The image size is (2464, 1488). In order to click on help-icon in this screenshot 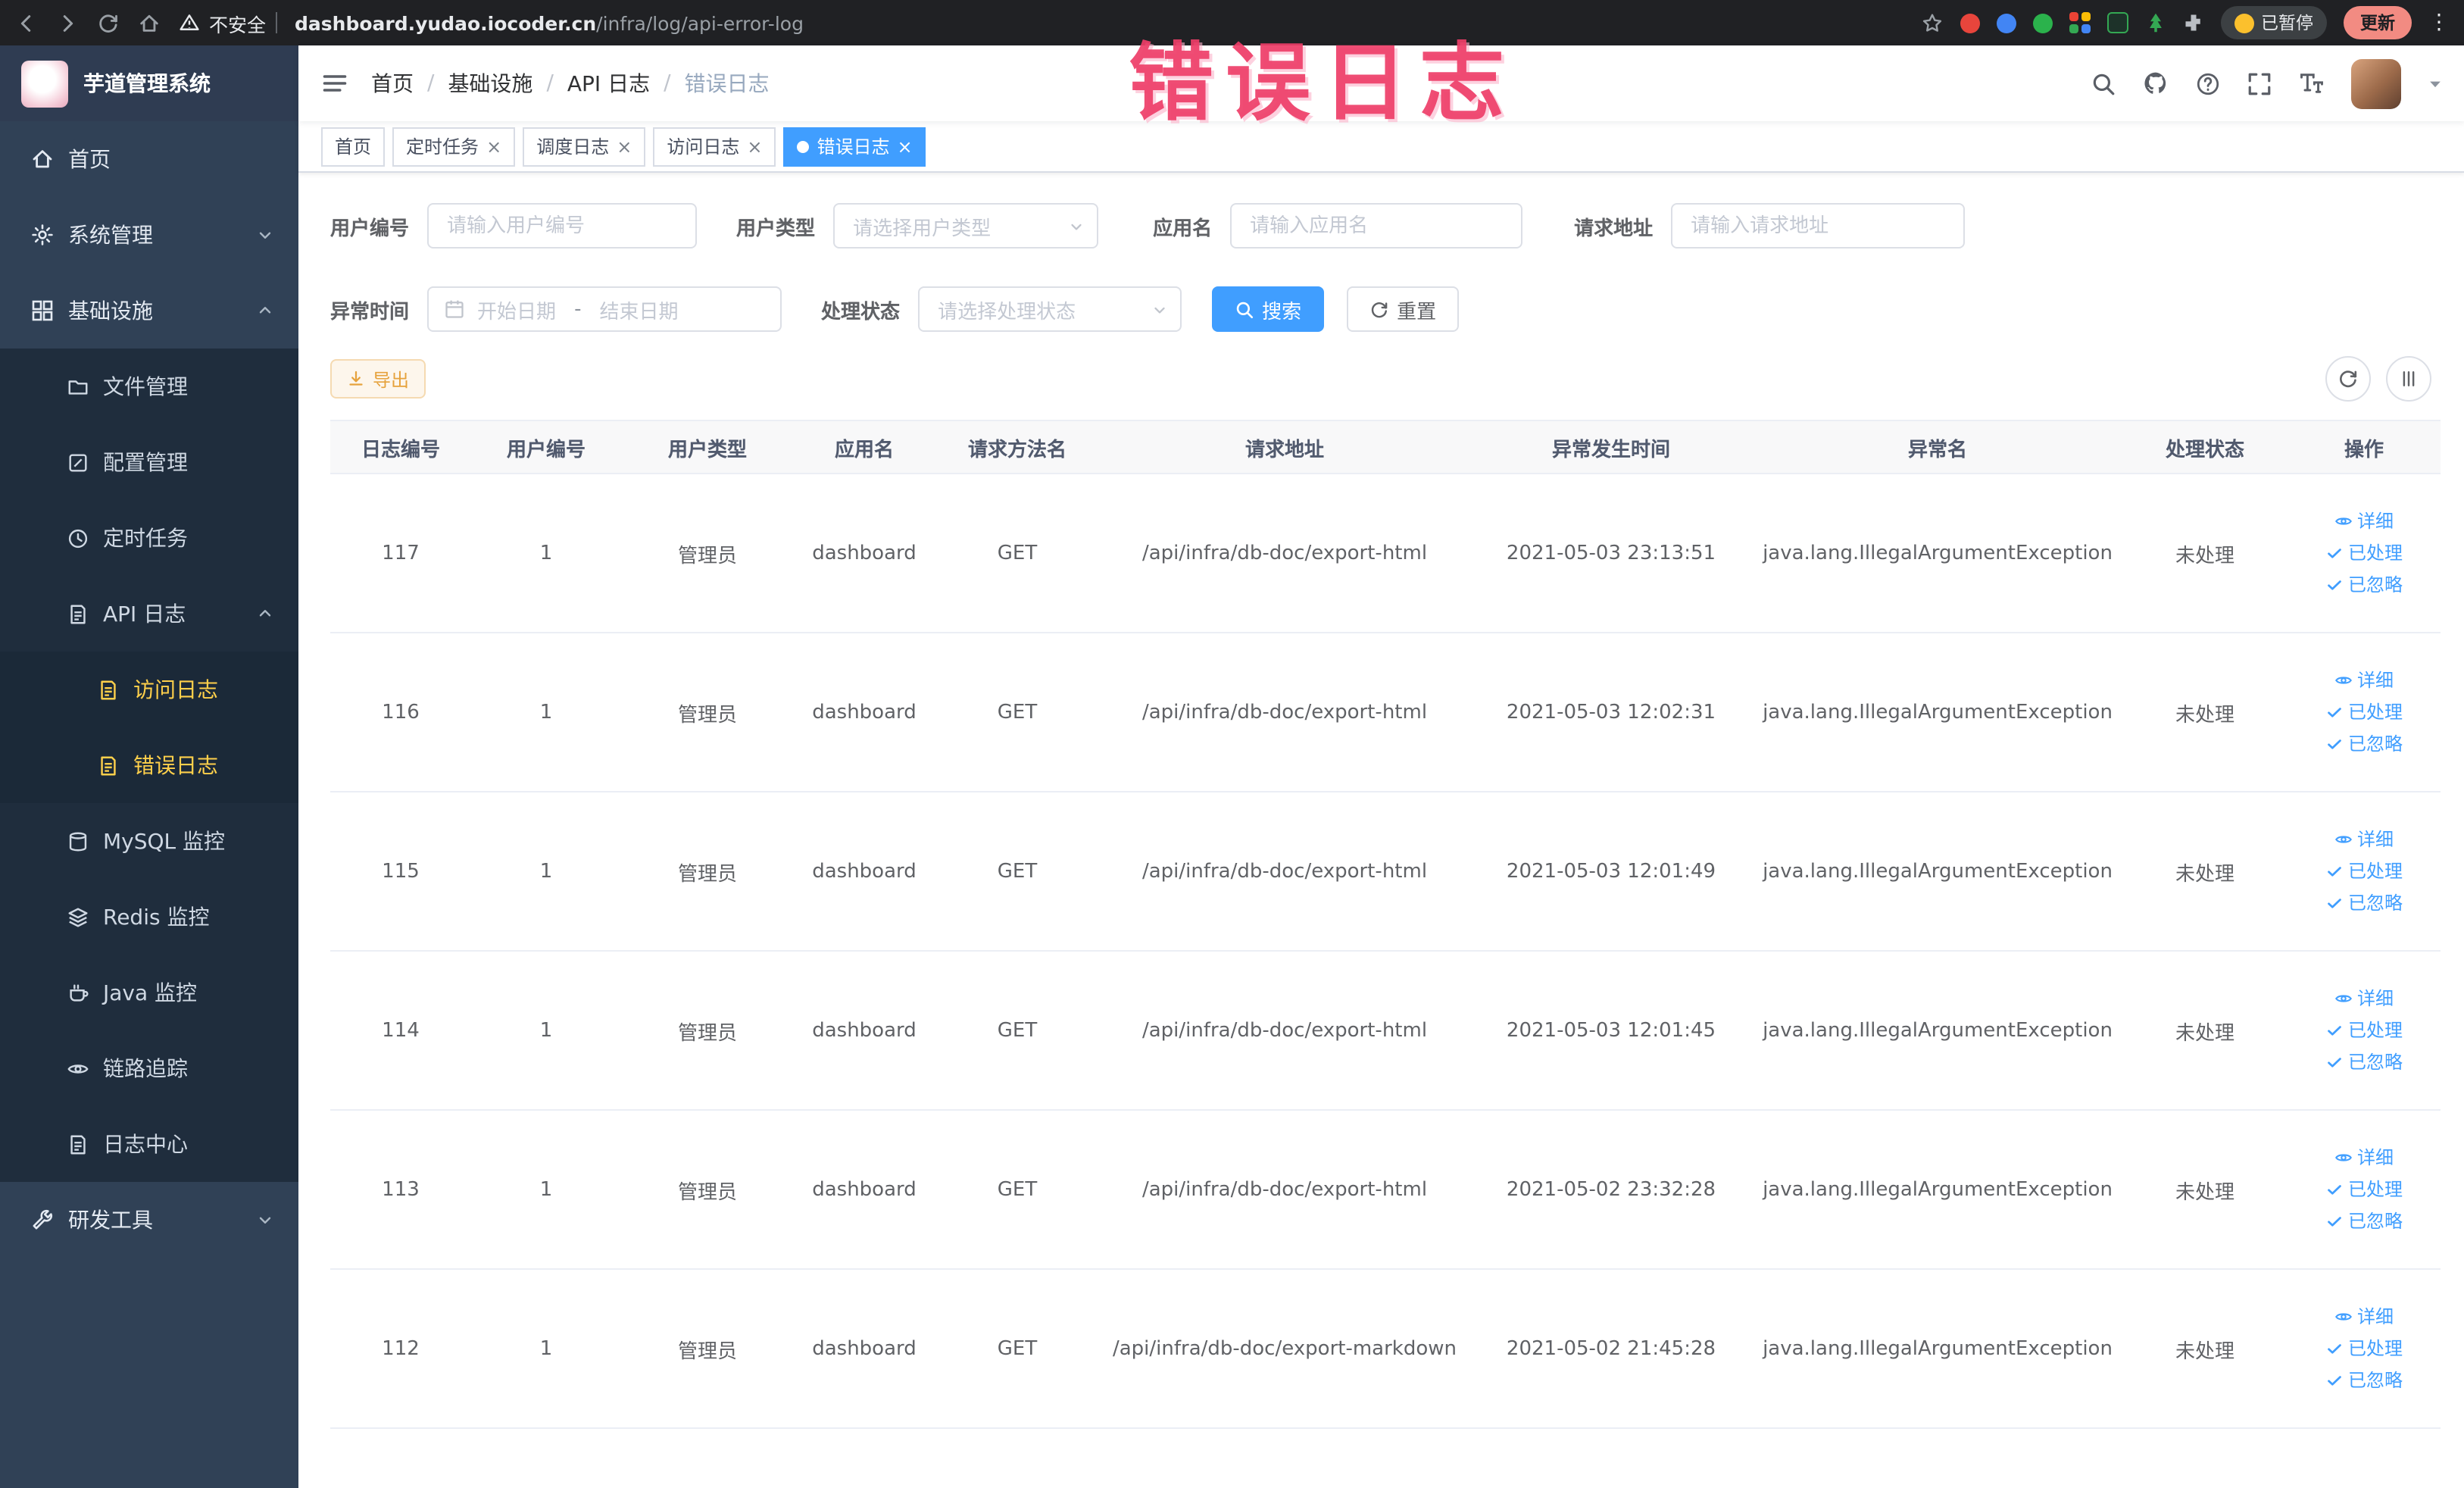, I will do `click(2208, 83)`.